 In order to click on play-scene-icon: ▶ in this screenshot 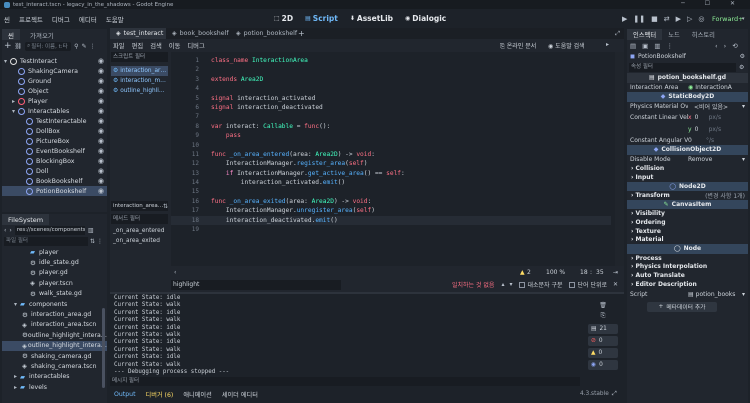, I will do `click(678, 19)`.